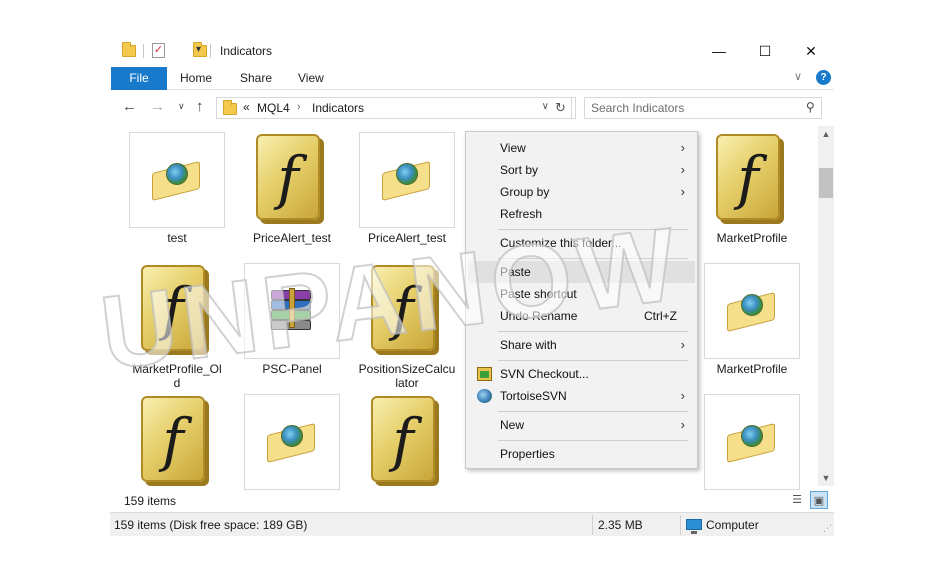 Image resolution: width=944 pixels, height=572 pixels. Describe the element at coordinates (177, 238) in the screenshot. I see `file-name: test` at that location.